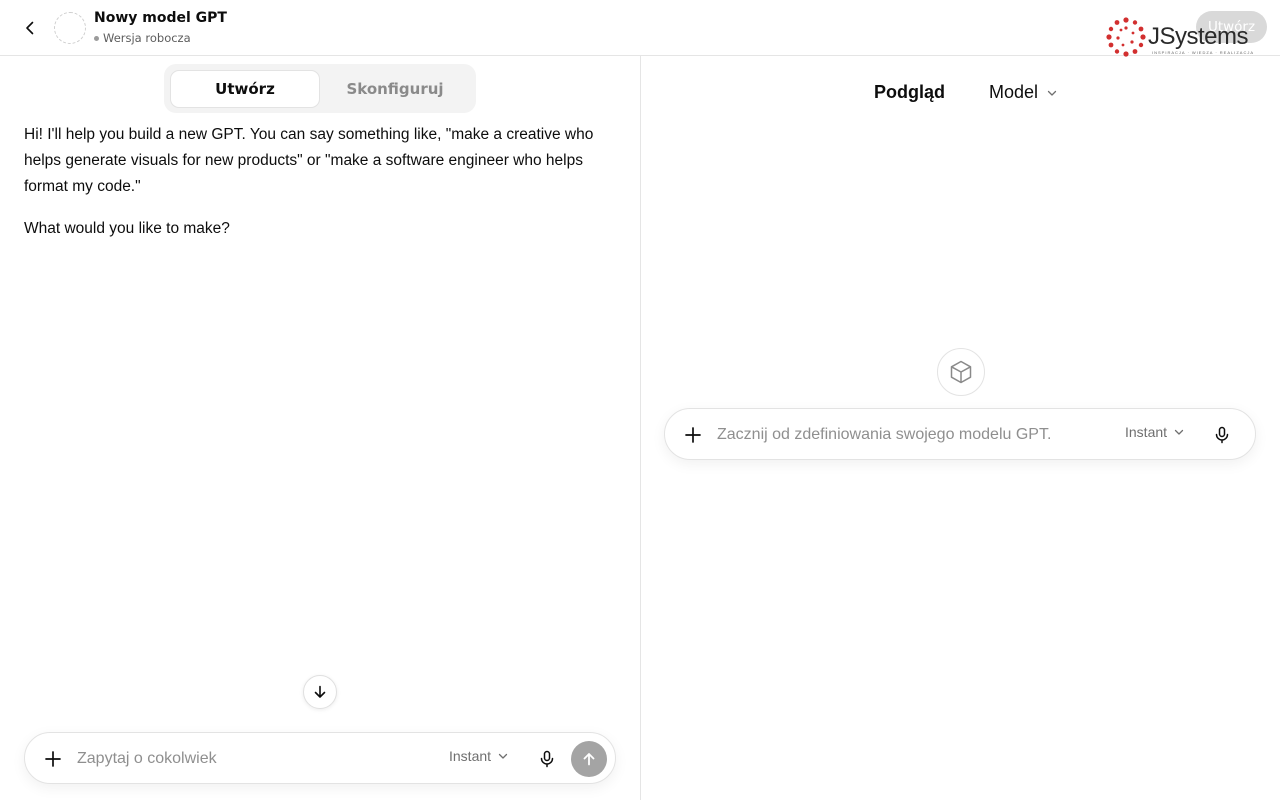 The height and width of the screenshot is (800, 1280). I want to click on attach-button, so click(53, 759).